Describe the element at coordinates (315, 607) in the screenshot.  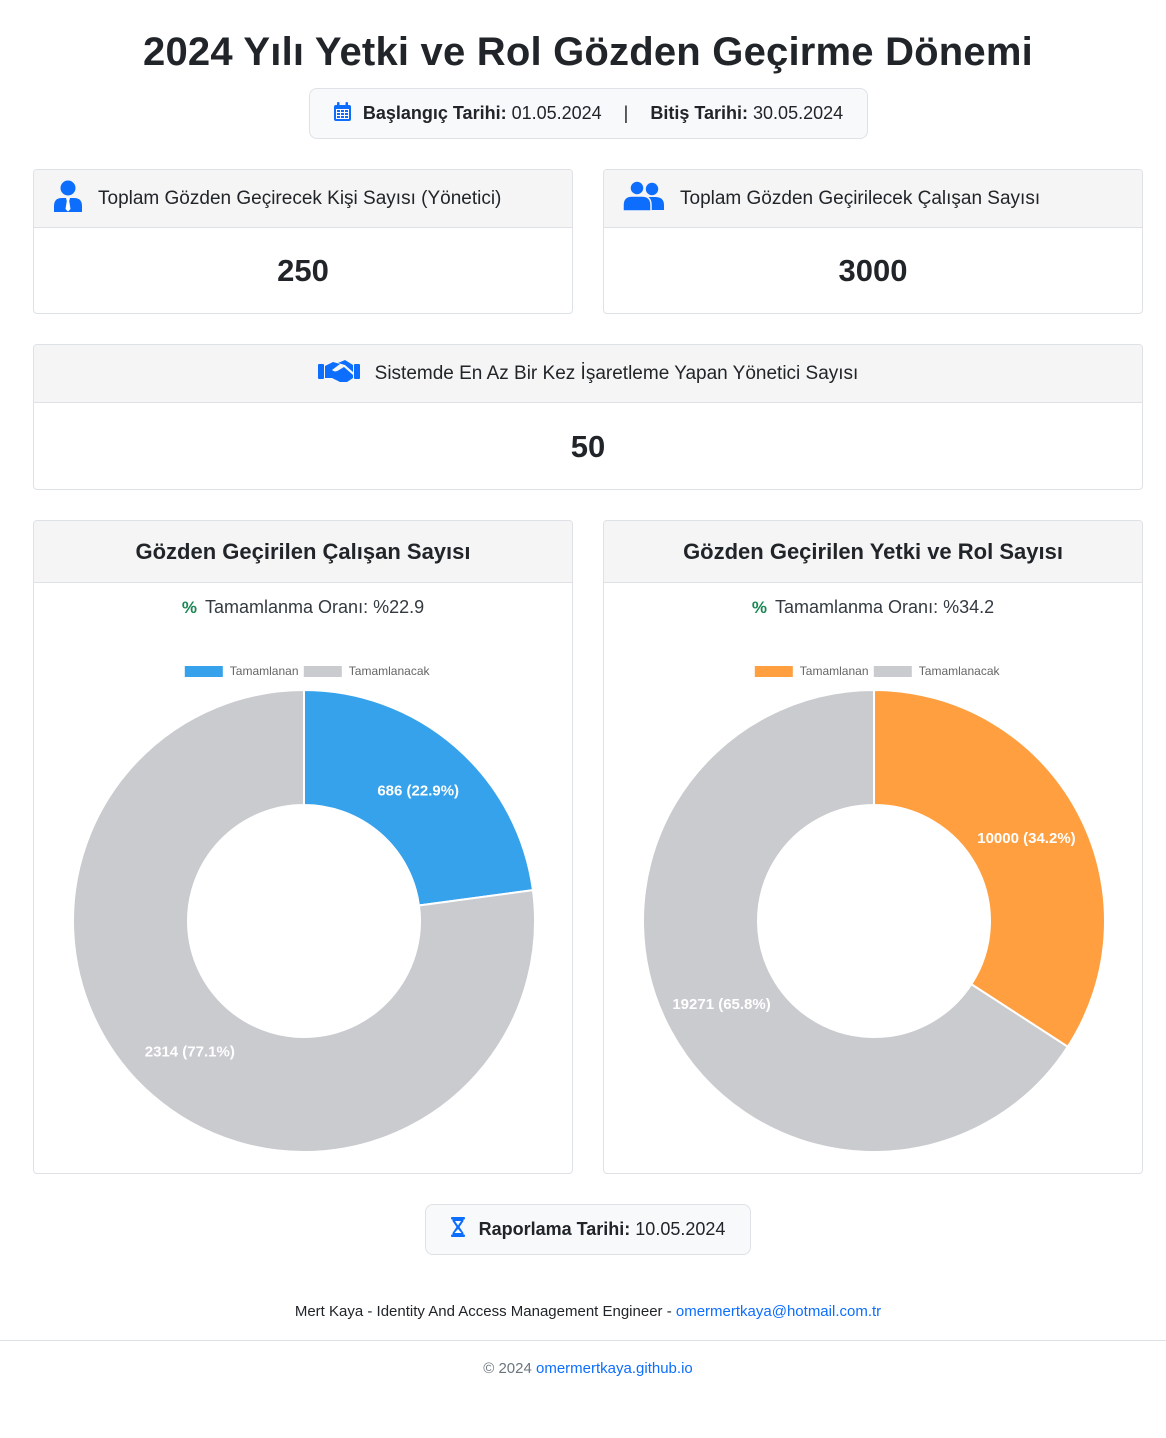
I see `completion-rate-text: Tamamlanma Oranı: %22.9` at that location.